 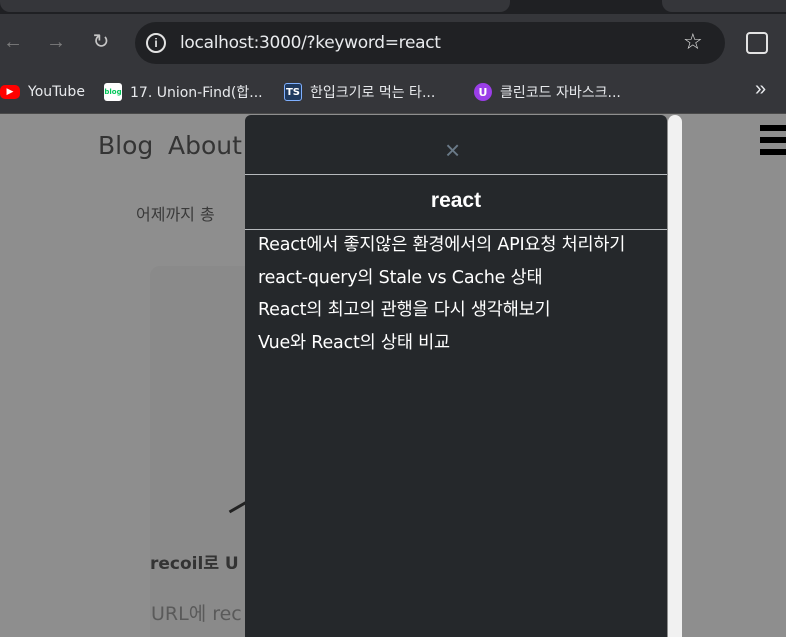 What do you see at coordinates (760, 89) in the screenshot?
I see `more-bookmarks-icon: »` at bounding box center [760, 89].